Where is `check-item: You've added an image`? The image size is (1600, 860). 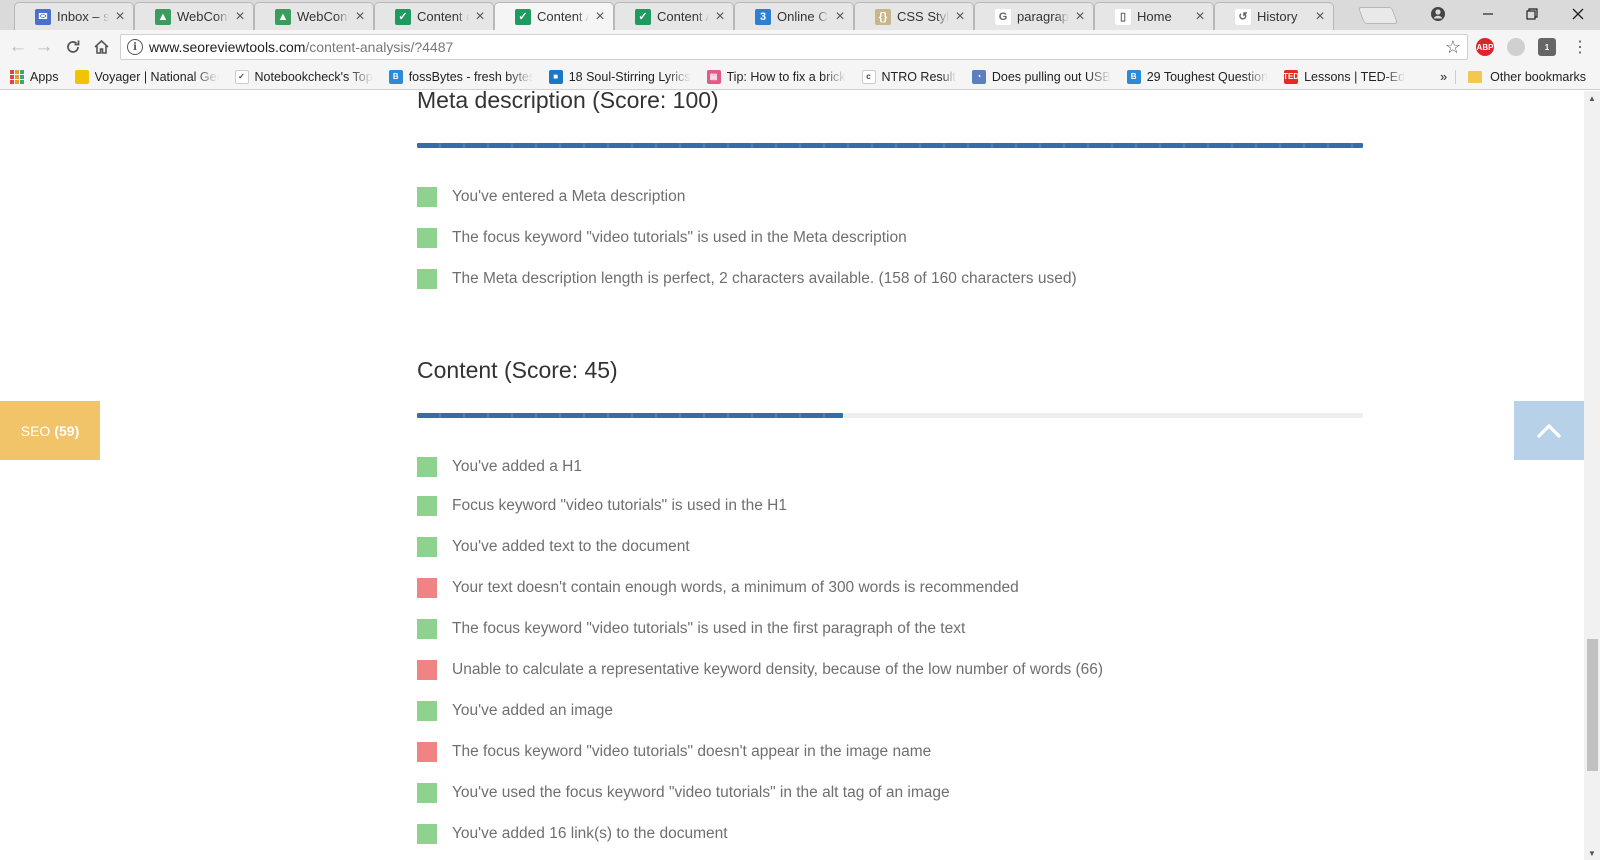
check-item: You've added an image is located at coordinates (515, 711).